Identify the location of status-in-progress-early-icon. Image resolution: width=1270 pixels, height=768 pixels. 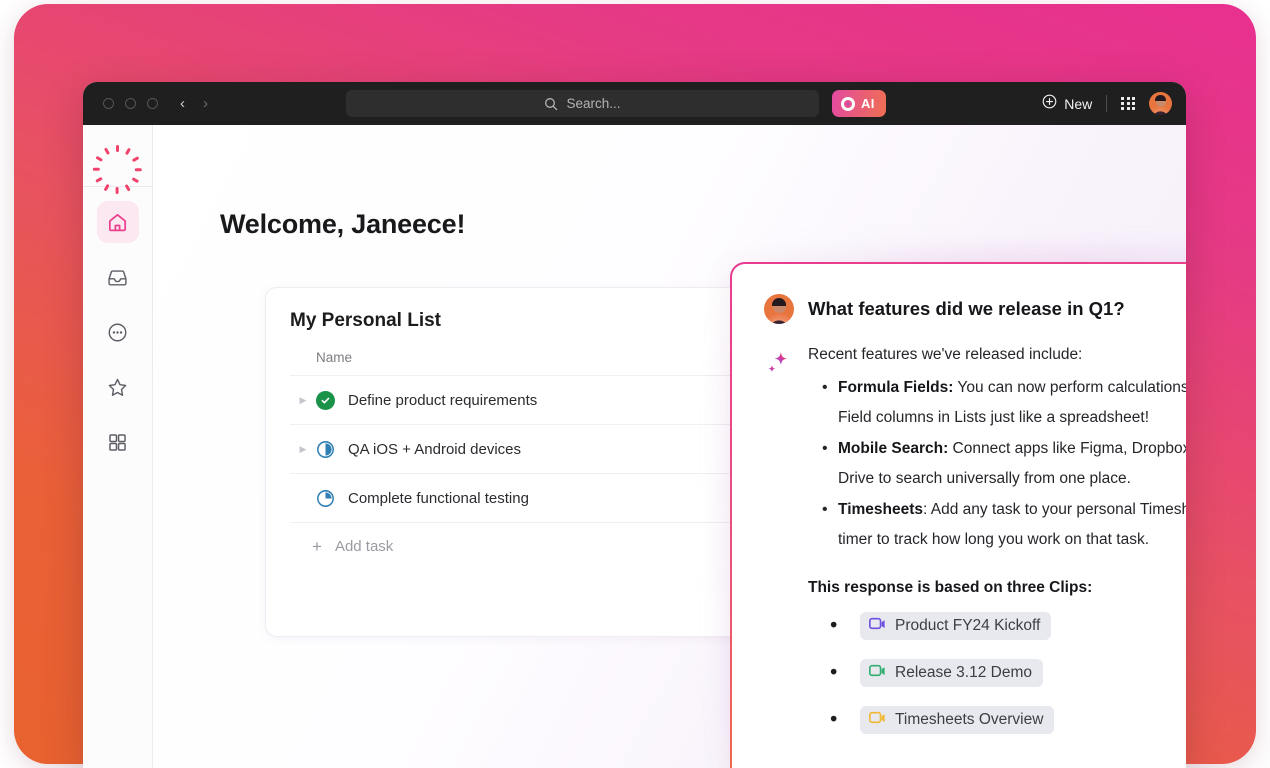
(332, 498).